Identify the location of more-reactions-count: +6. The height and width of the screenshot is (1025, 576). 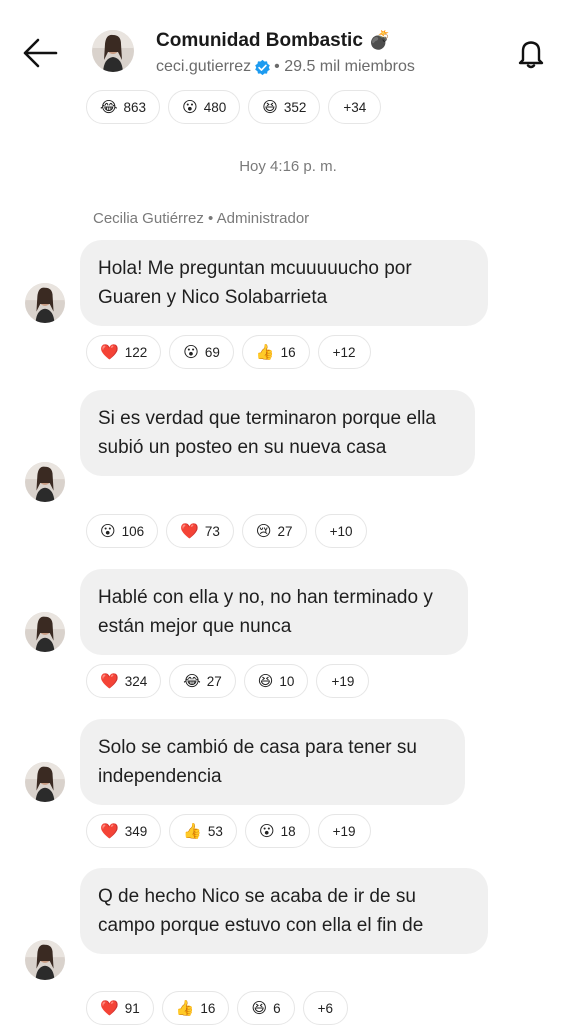
(325, 1008).